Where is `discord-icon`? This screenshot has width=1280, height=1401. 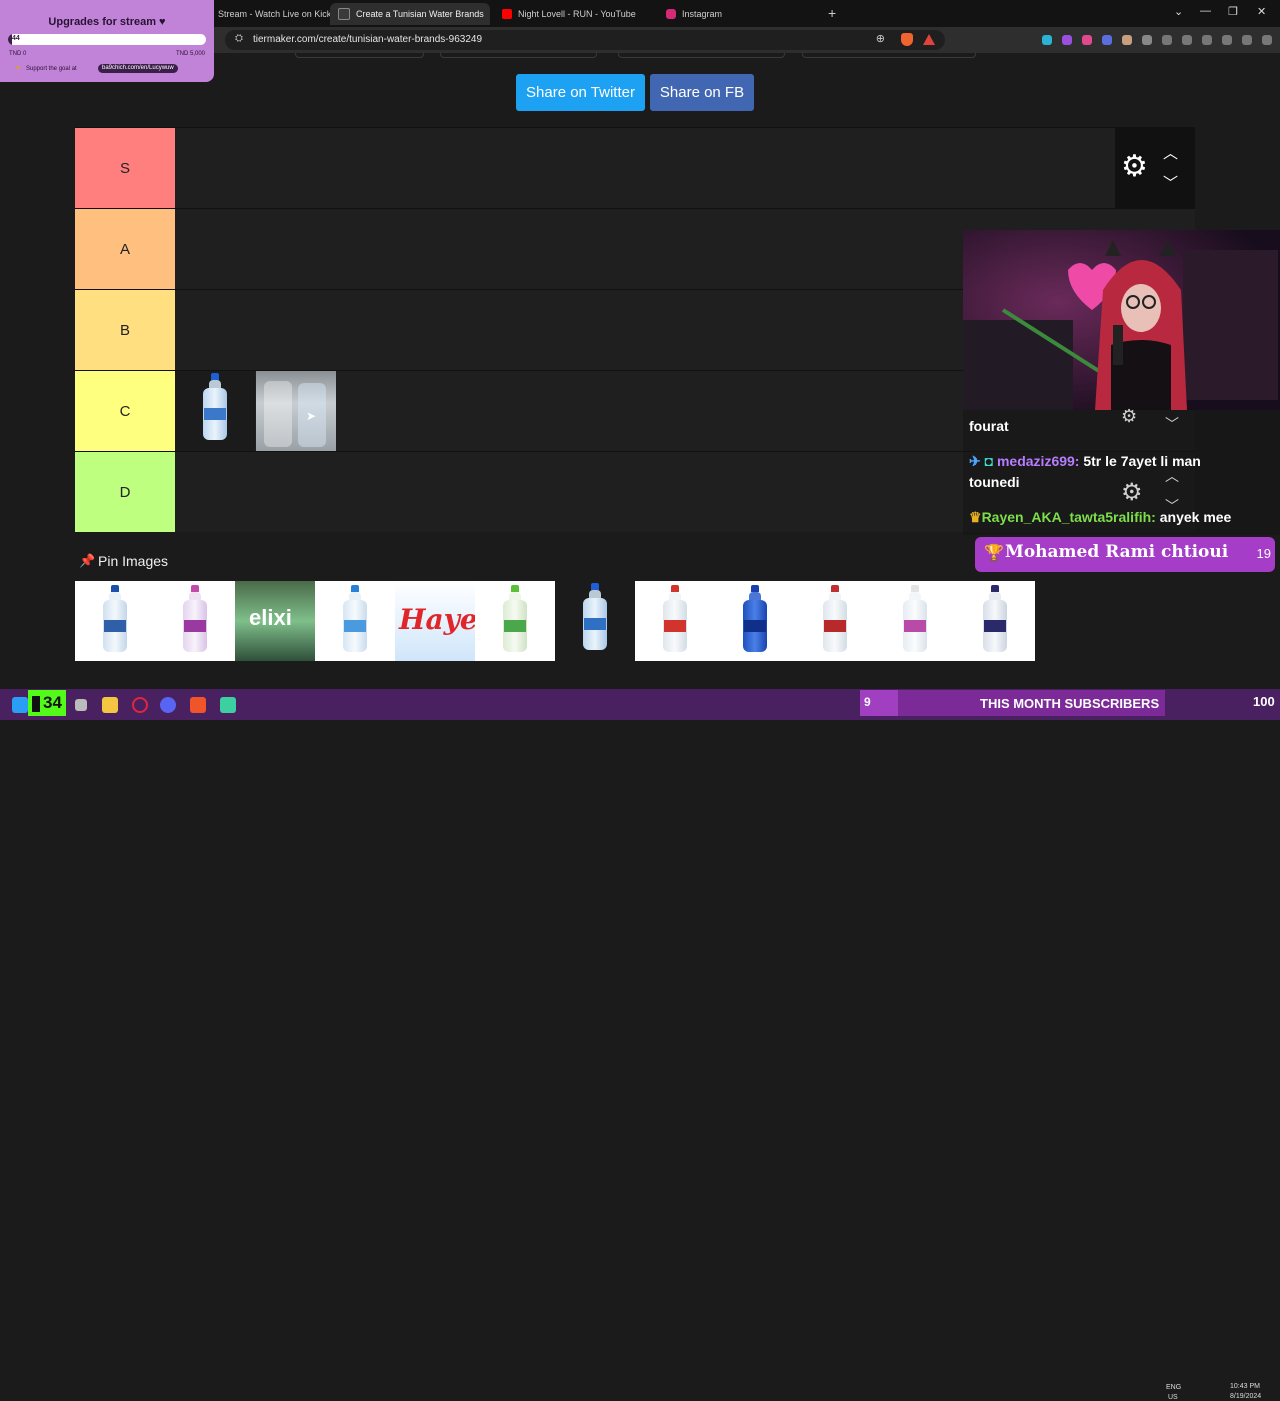
discord-icon is located at coordinates (168, 705).